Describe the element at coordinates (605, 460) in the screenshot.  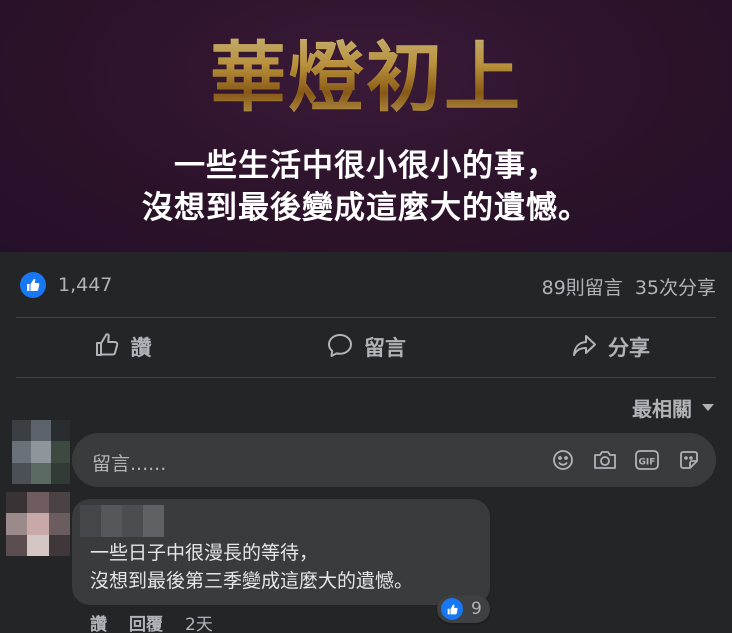
I see `camera-icon` at that location.